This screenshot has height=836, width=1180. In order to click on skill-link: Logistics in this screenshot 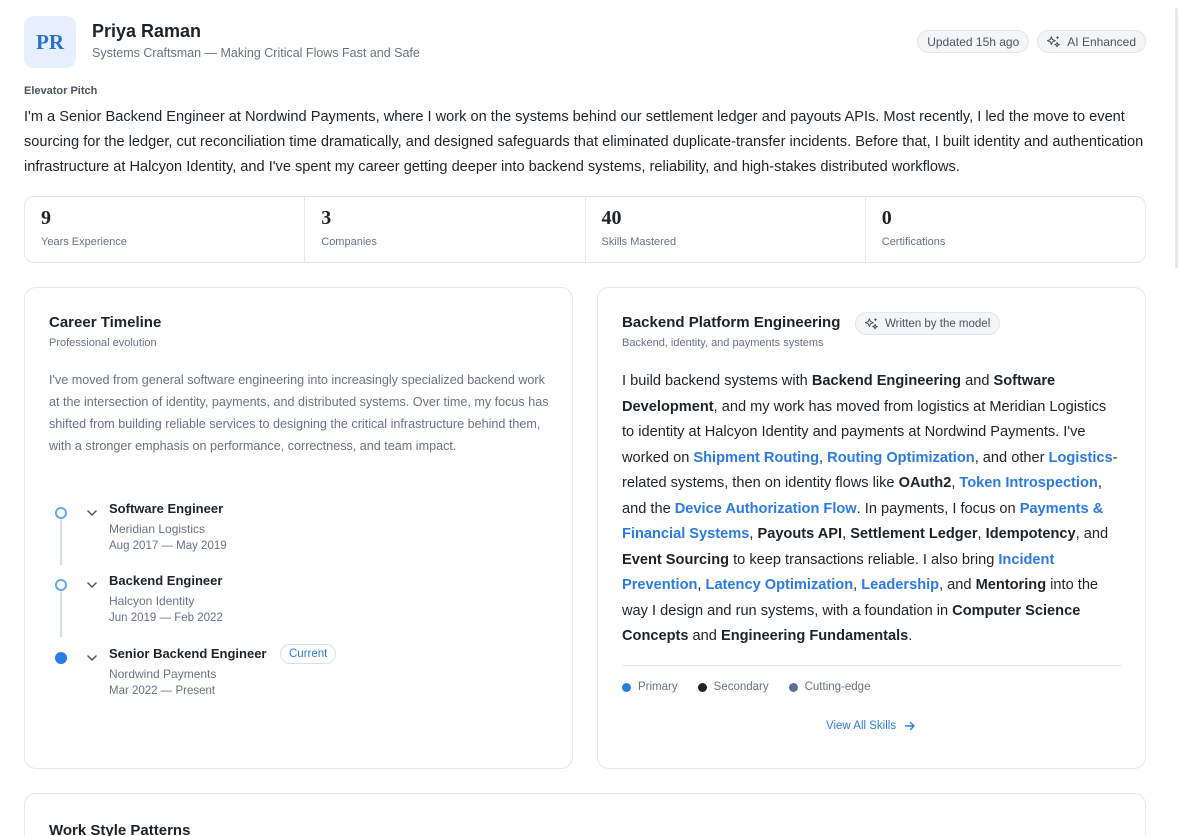, I will do `click(1081, 458)`.